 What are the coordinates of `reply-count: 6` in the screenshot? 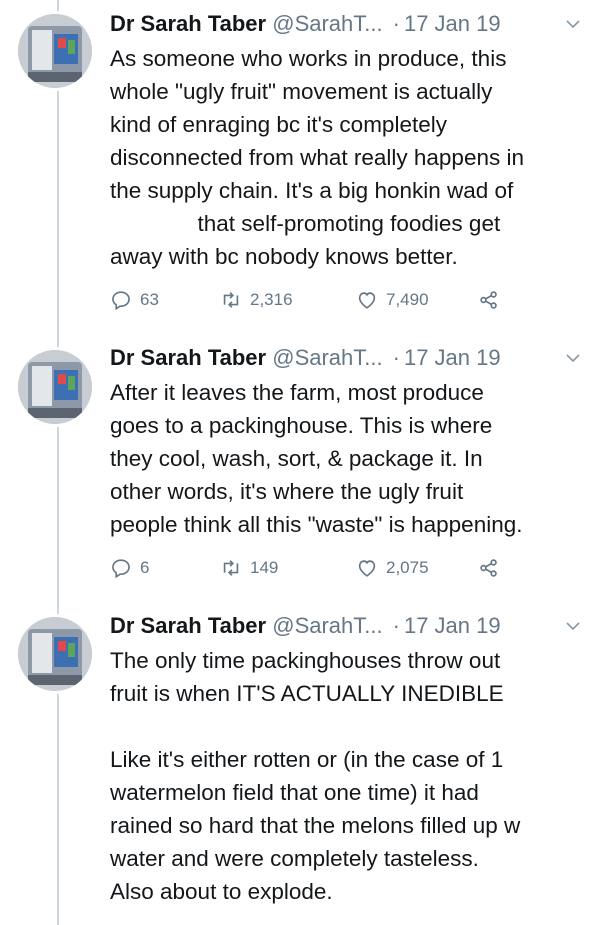 It's located at (145, 567).